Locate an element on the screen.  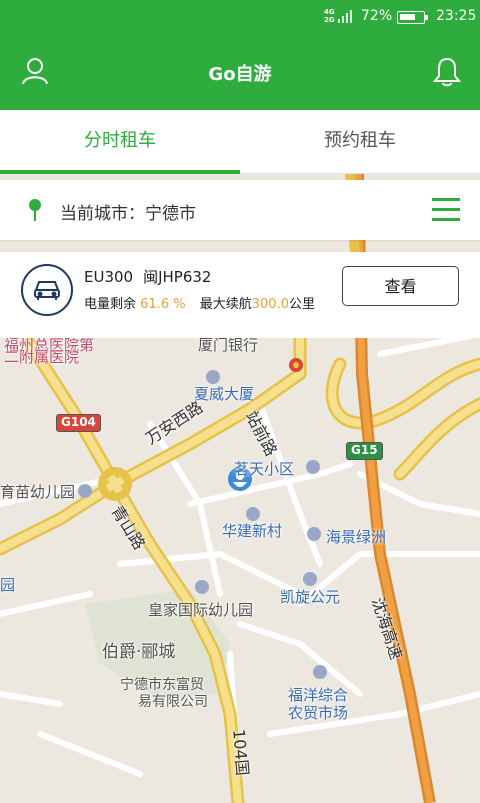
car-model: EU300 is located at coordinates (109, 277).